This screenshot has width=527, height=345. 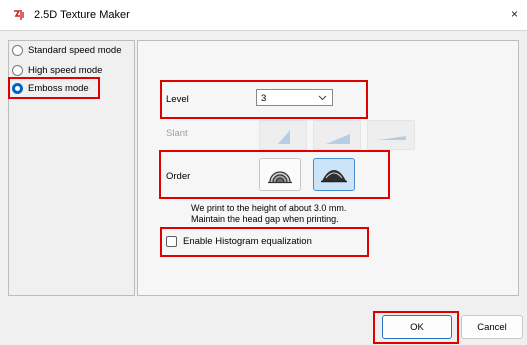 I want to click on radio-label: Standard speed mode, so click(x=75, y=50).